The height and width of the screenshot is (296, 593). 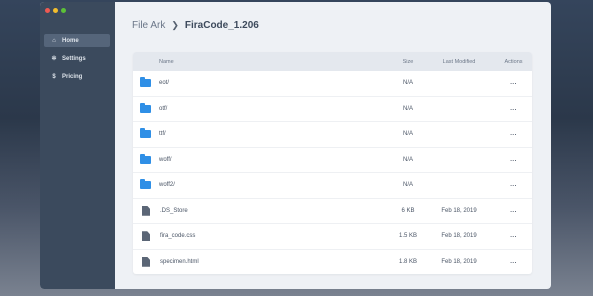 I want to click on breadcrumb: File Ark ❯ FiraCode_1.206, so click(x=195, y=25).